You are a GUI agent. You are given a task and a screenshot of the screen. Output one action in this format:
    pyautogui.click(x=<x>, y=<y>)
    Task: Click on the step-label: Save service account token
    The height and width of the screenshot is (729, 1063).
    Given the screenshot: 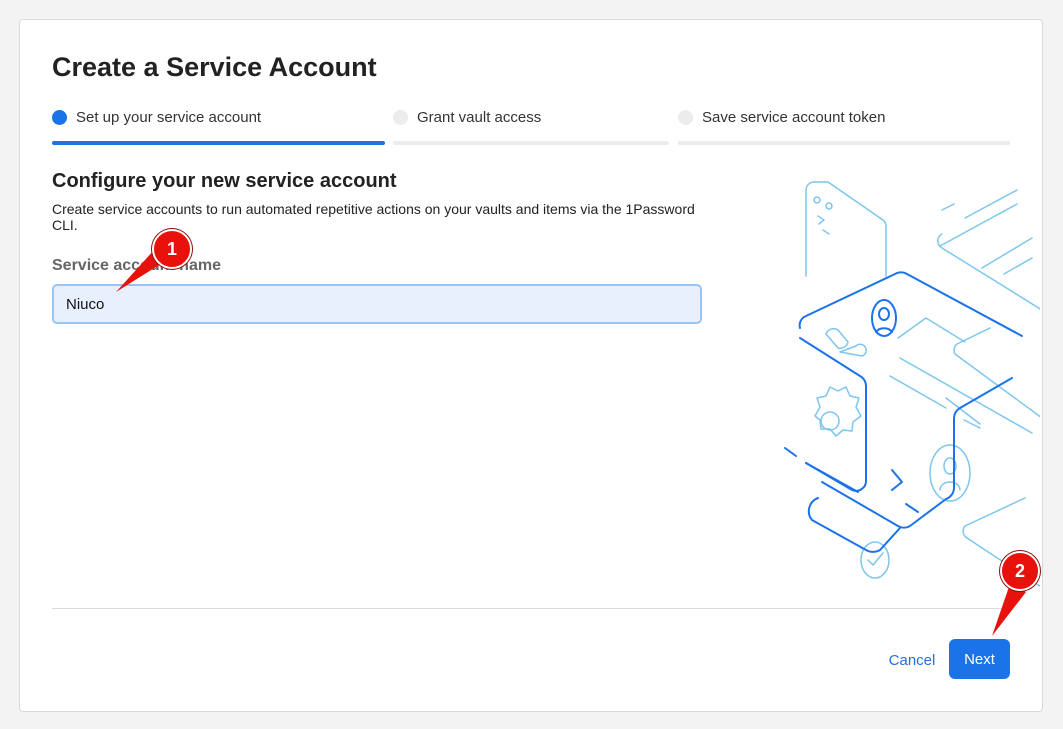 What is the action you would take?
    pyautogui.click(x=794, y=117)
    